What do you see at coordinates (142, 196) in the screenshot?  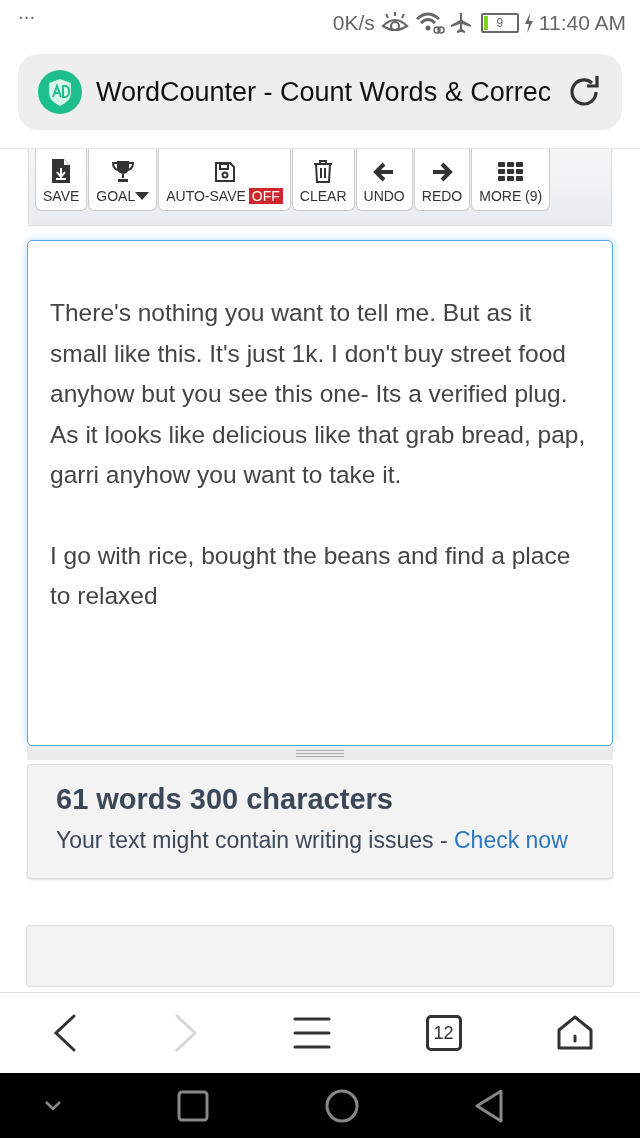 I see `caret-icon` at bounding box center [142, 196].